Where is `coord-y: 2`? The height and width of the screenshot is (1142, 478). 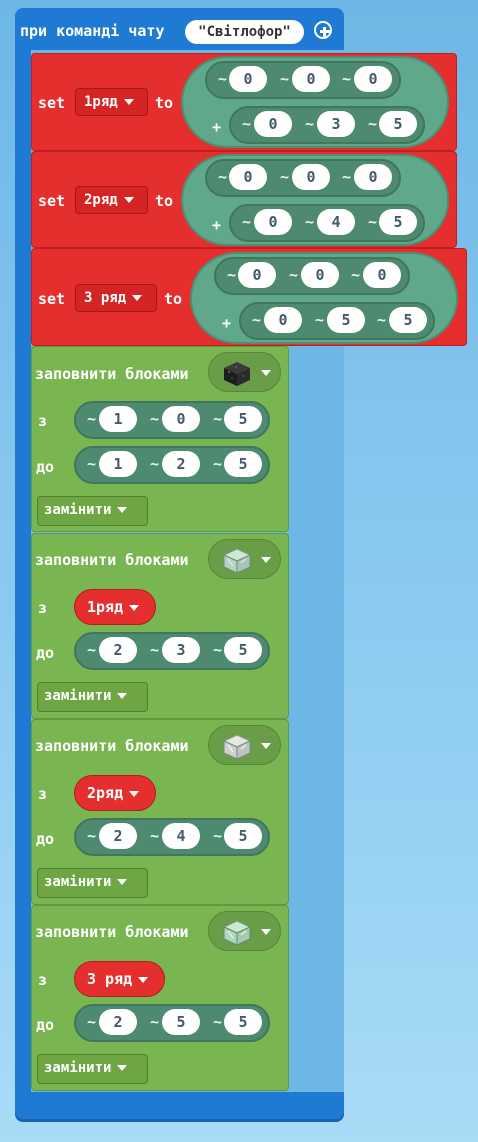 coord-y: 2 is located at coordinates (181, 464).